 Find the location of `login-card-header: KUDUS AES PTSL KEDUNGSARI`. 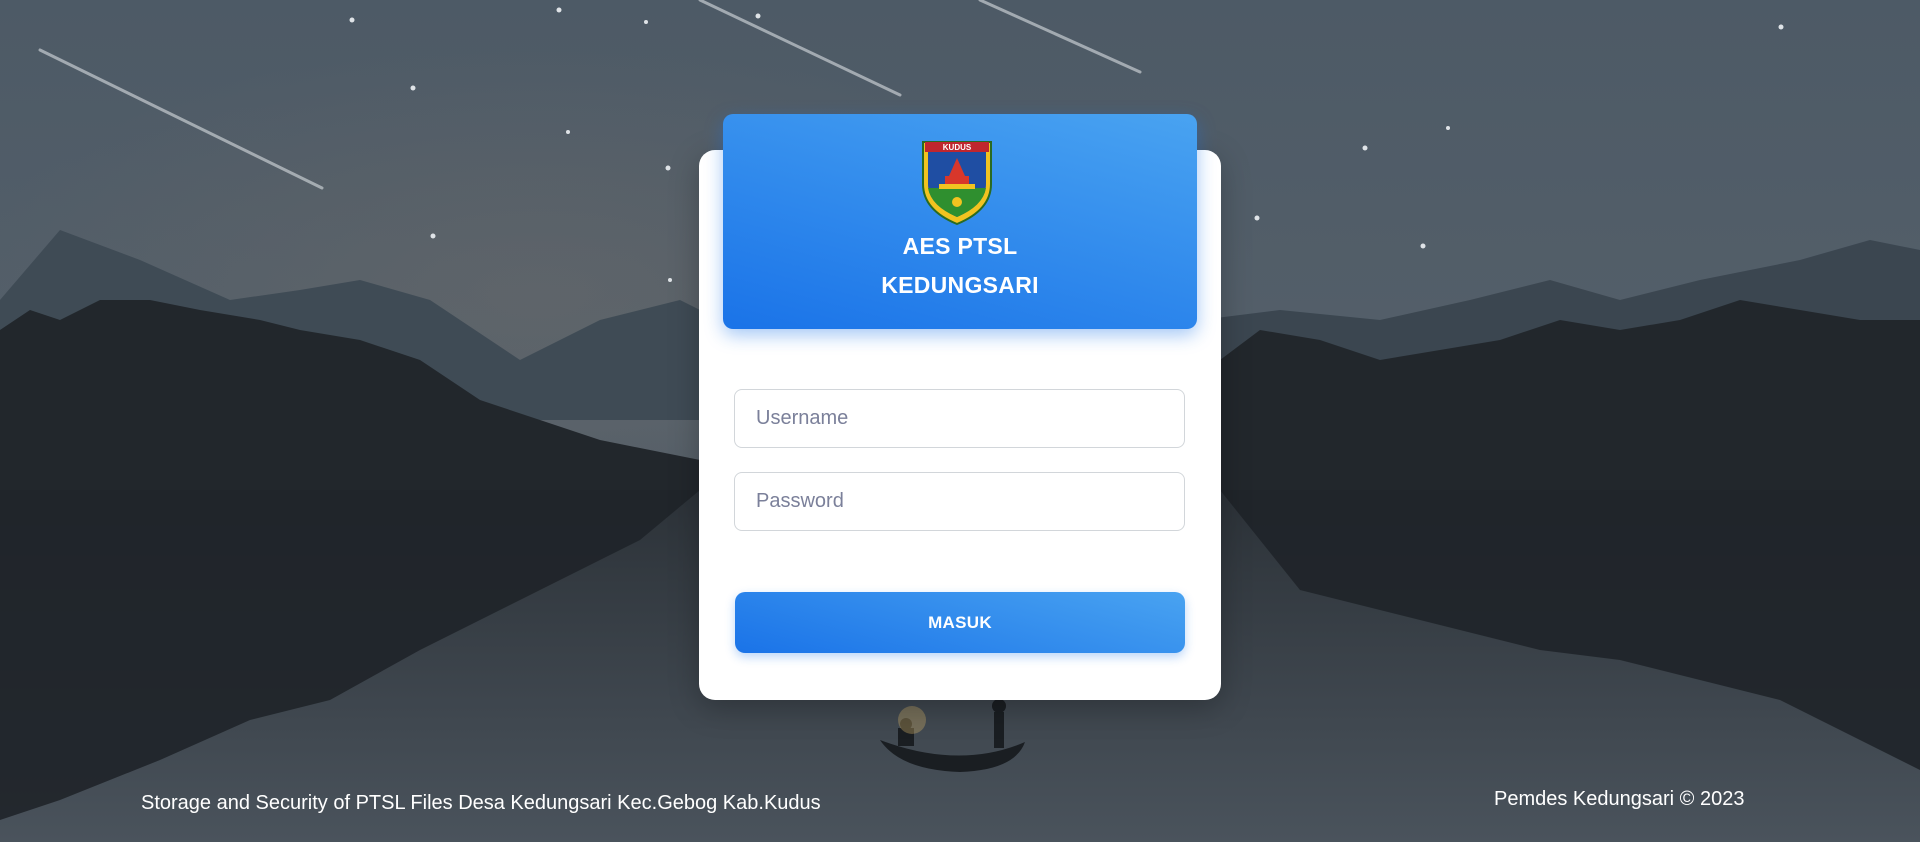

login-card-header: KUDUS AES PTSL KEDUNGSARI is located at coordinates (960, 221).